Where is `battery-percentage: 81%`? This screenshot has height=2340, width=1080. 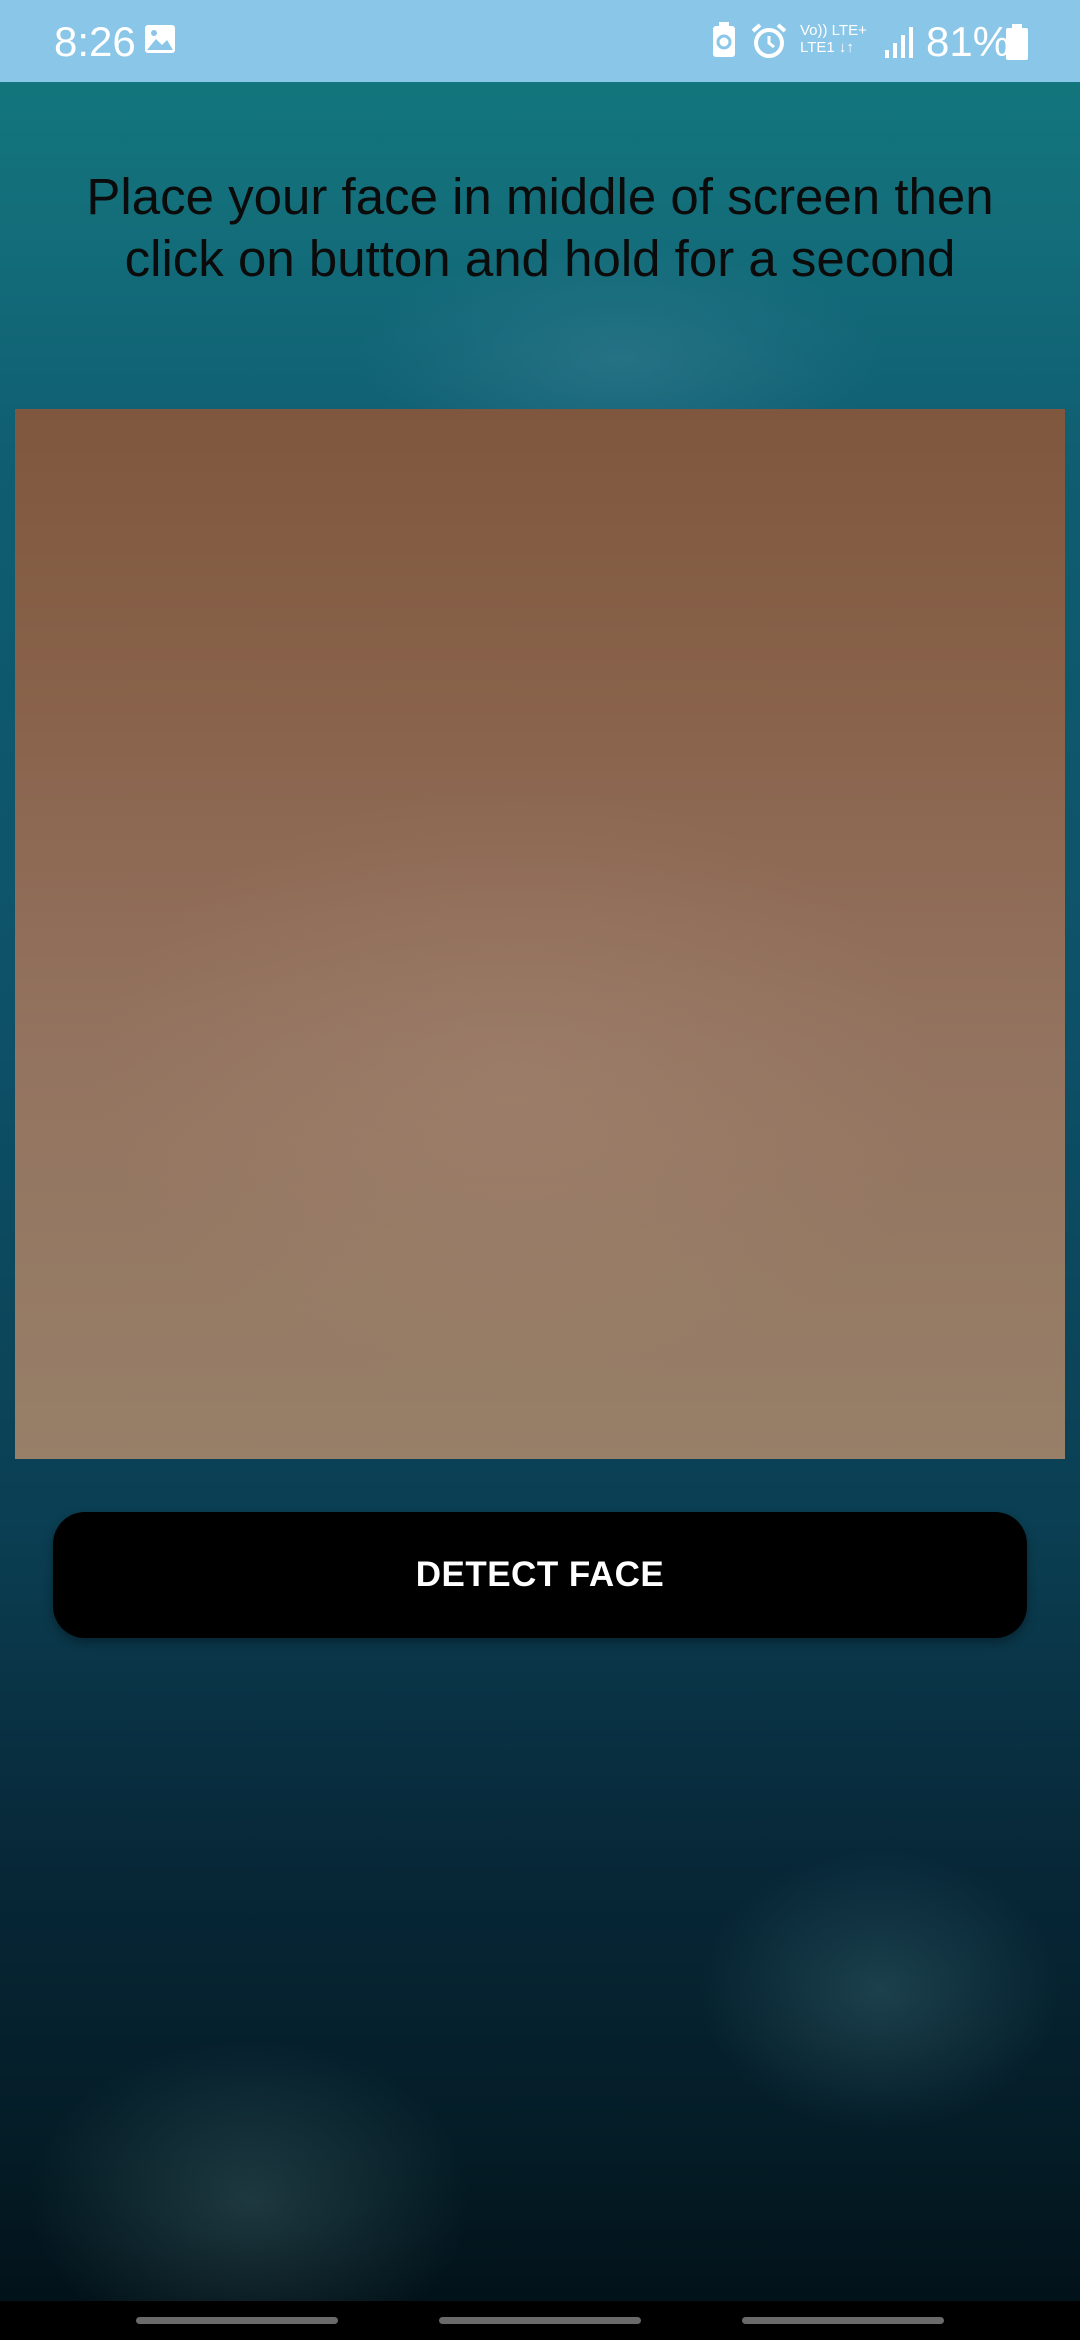
battery-percentage: 81% is located at coordinates (968, 41).